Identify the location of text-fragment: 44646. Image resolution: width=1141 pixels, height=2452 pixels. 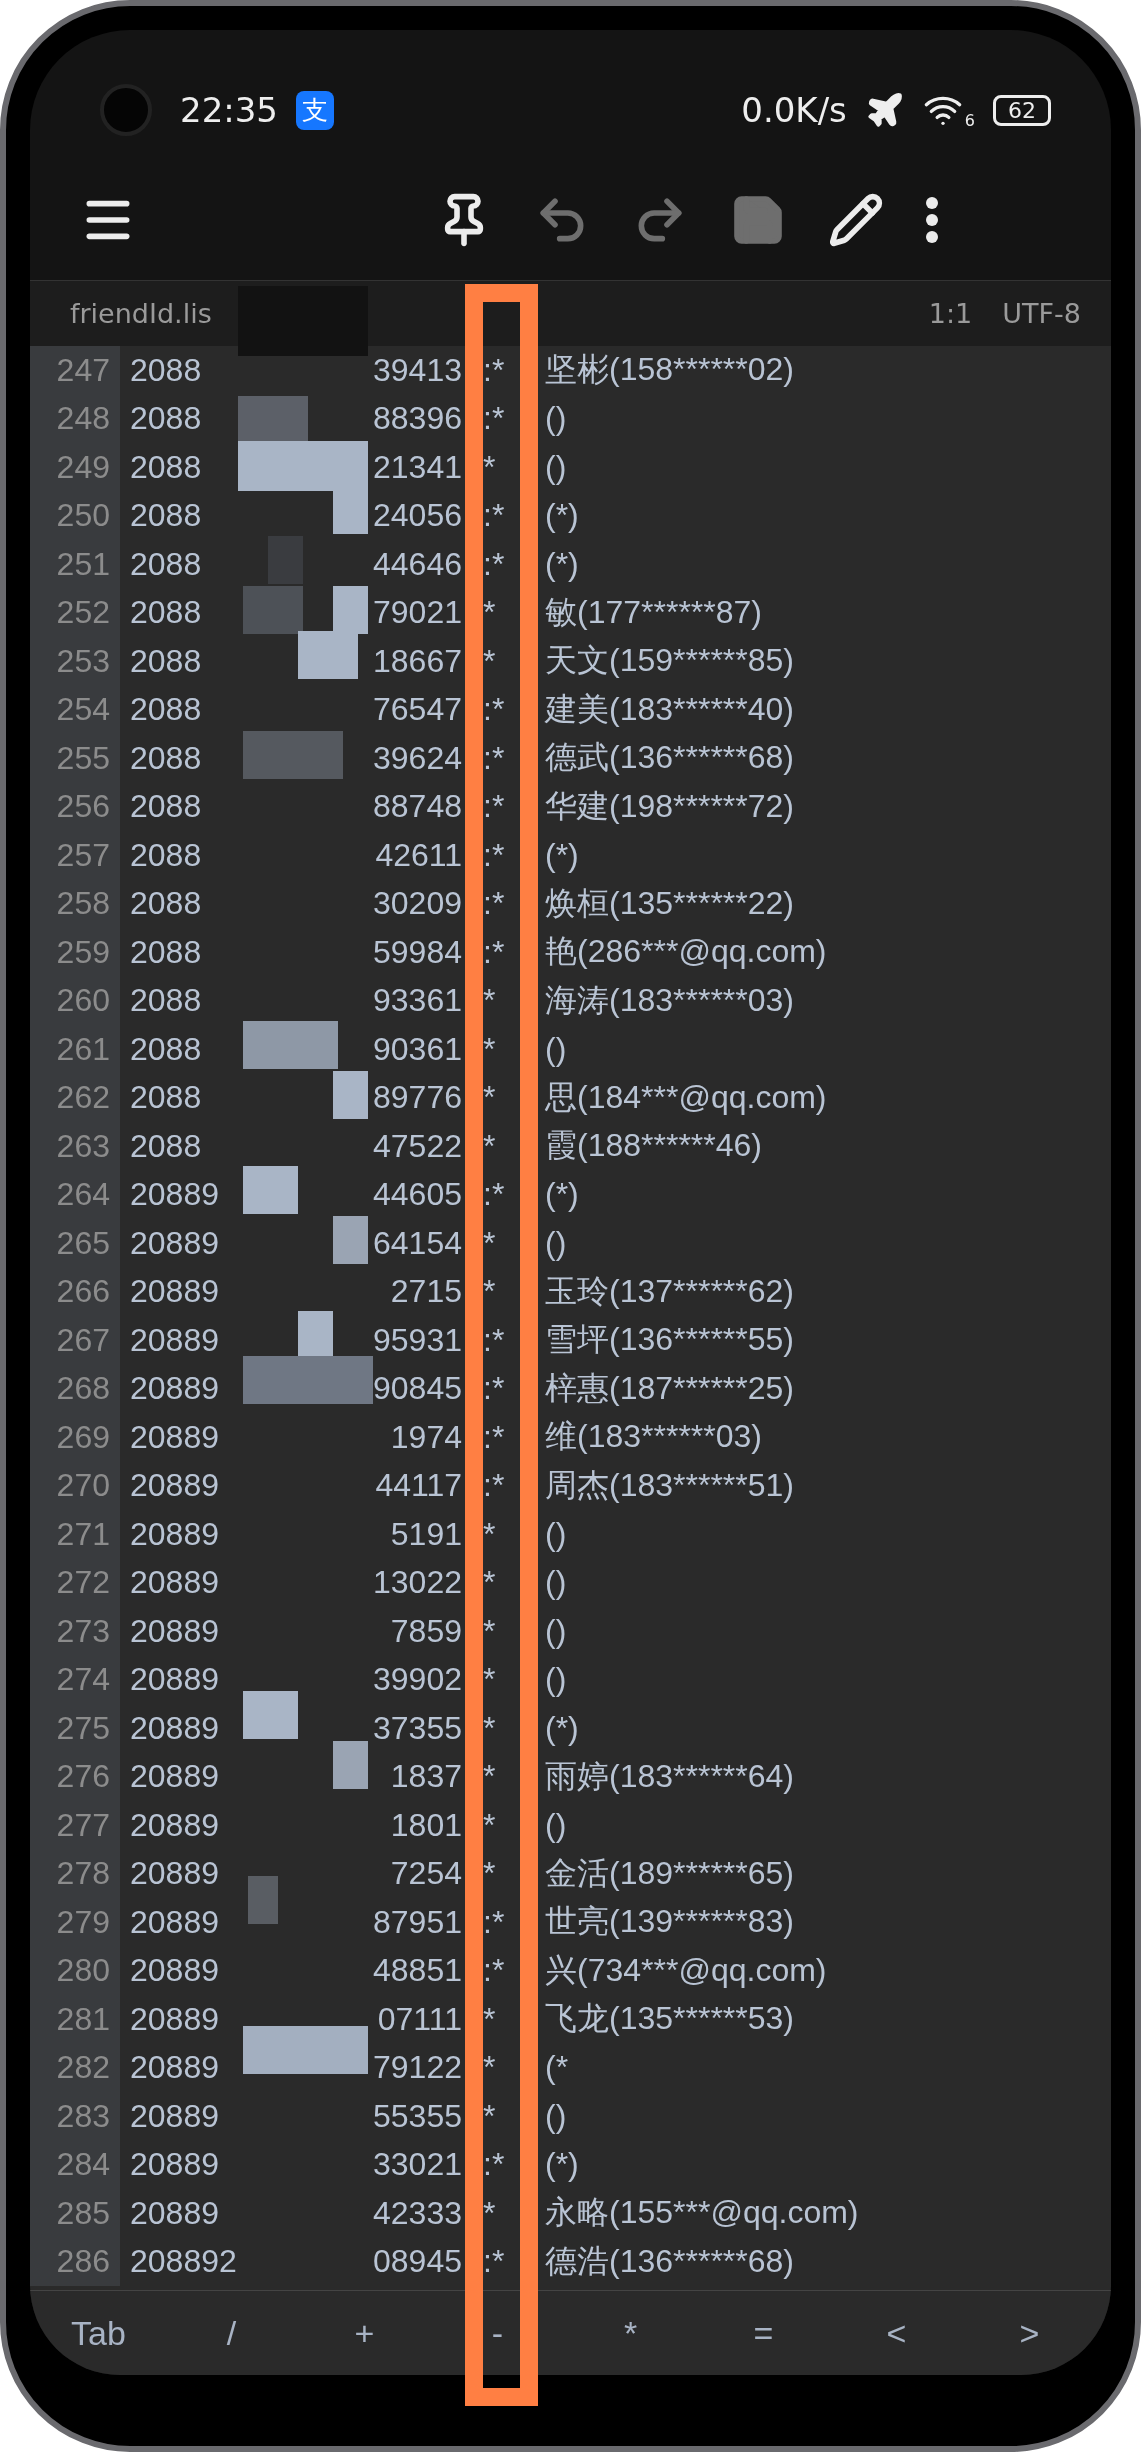
(417, 564).